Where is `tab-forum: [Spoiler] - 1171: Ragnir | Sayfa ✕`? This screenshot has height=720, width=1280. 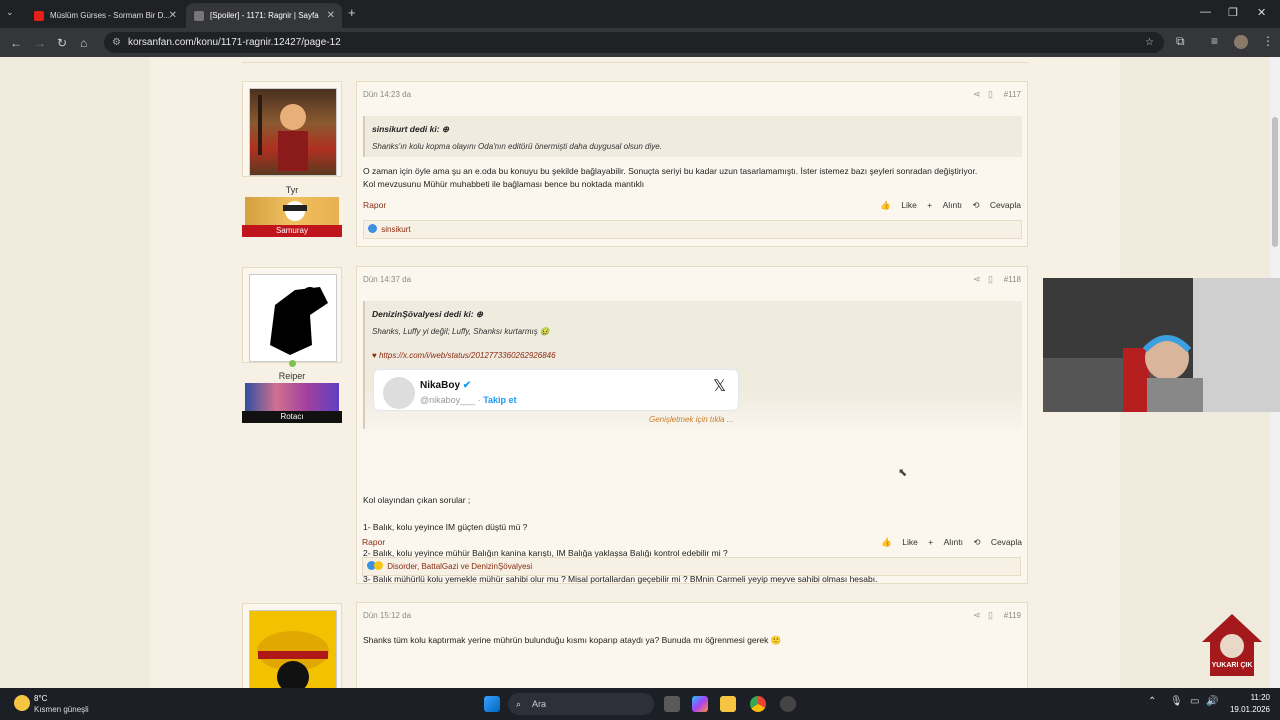
tab-forum: [Spoiler] - 1171: Ragnir | Sayfa ✕ is located at coordinates (264, 15).